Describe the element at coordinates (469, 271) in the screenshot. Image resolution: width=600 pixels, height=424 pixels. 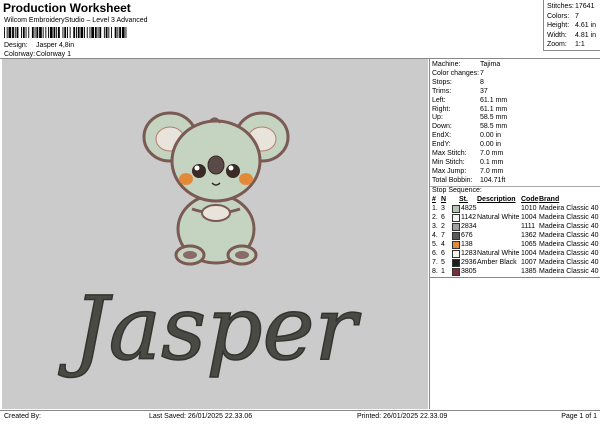
I see `stop-row-st: 3805` at that location.